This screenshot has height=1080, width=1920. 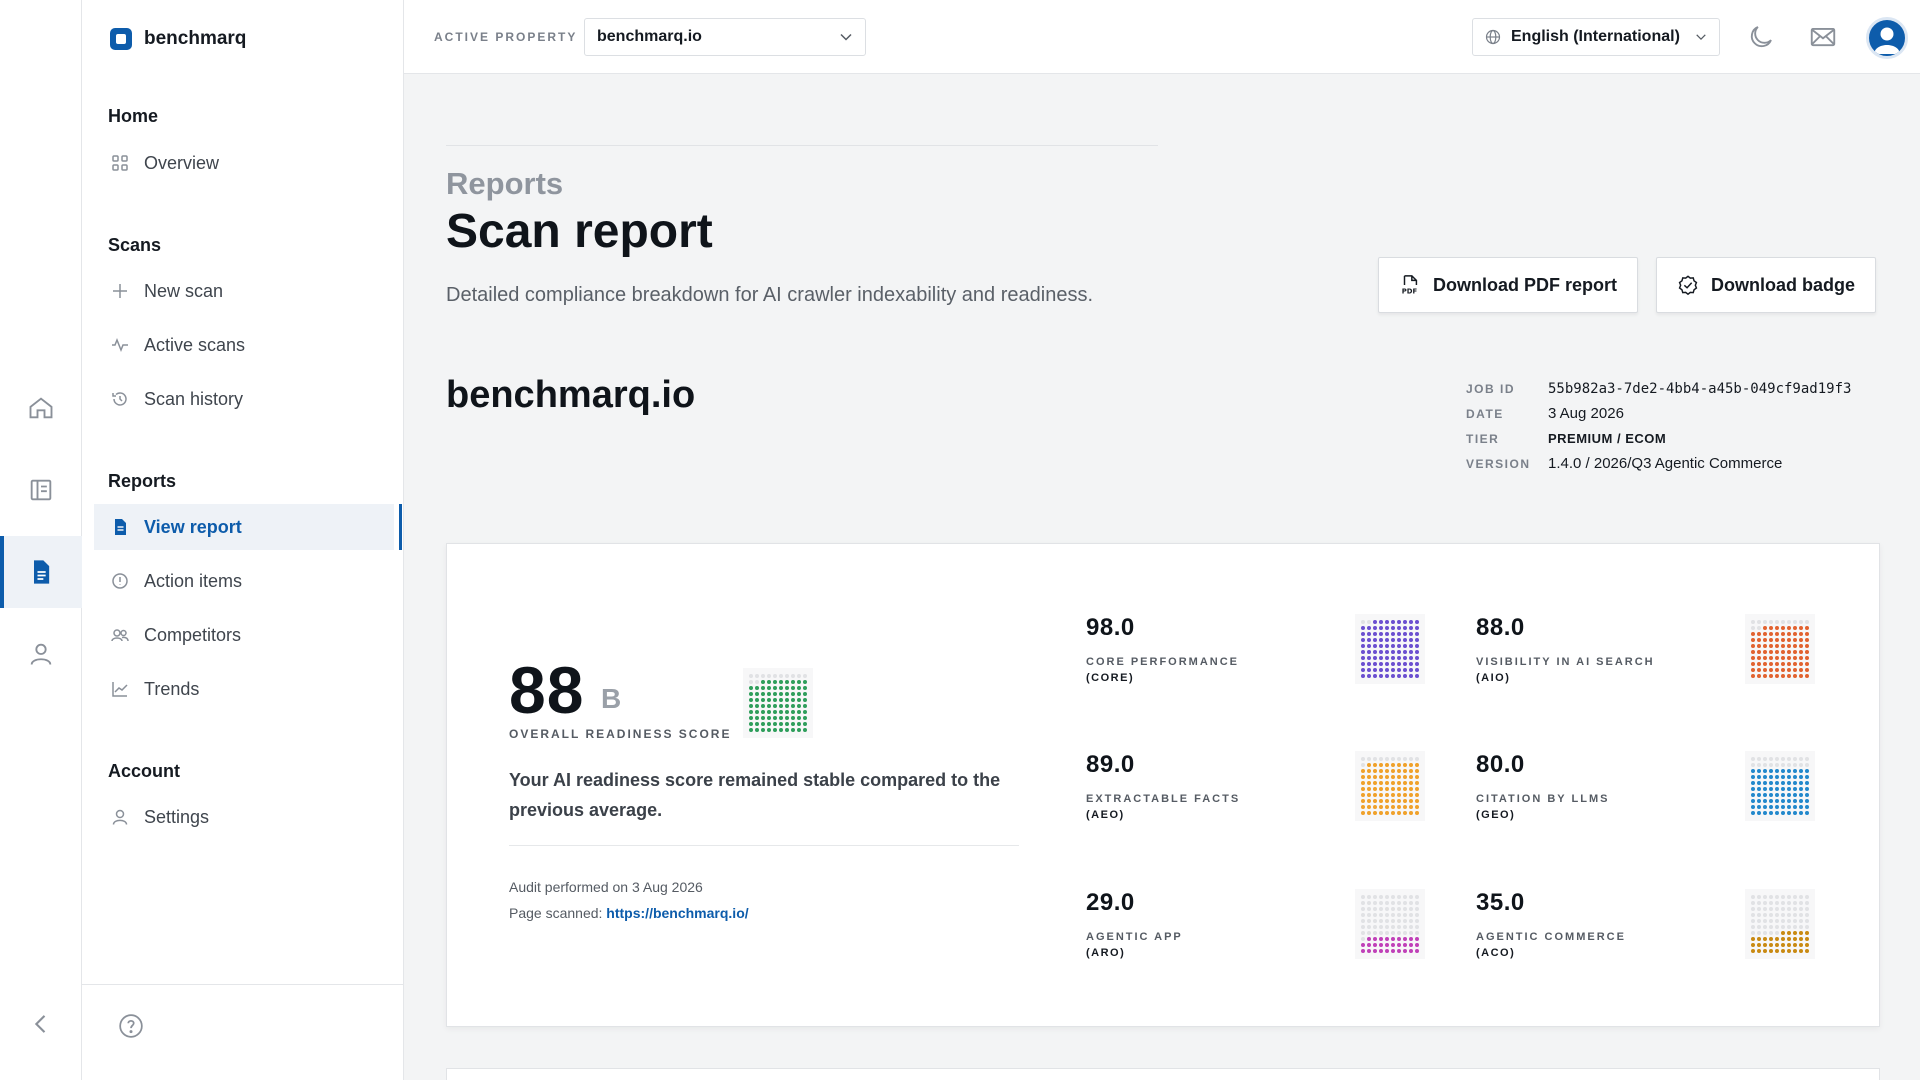 What do you see at coordinates (1887, 38) in the screenshot?
I see `avatar` at bounding box center [1887, 38].